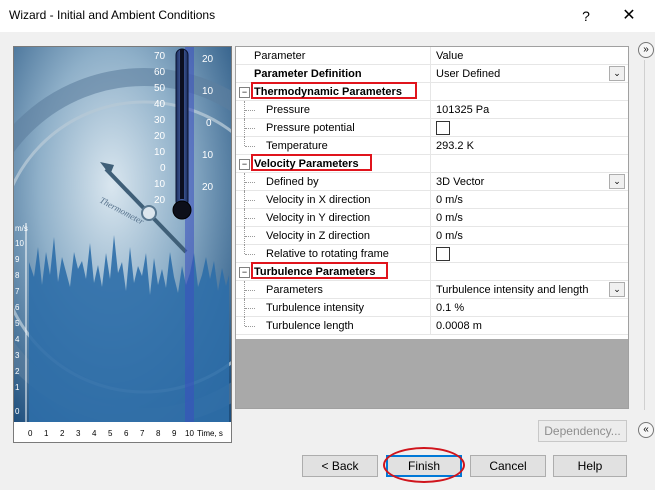 This screenshot has height=490, width=655. I want to click on row-turbulence-intensity: Turbulence intensity 0.1 %, so click(432, 308).